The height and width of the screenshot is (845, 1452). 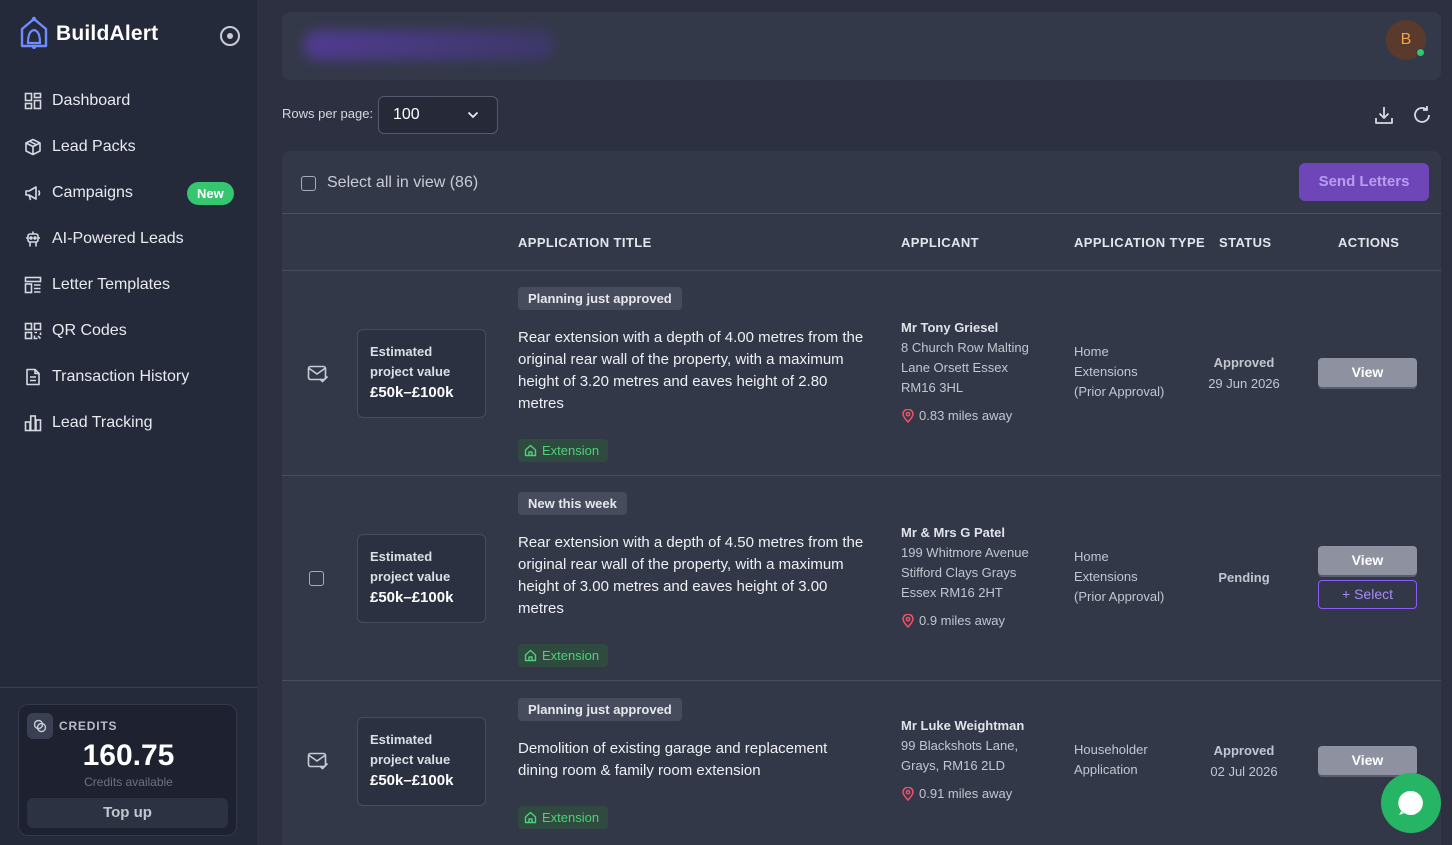 I want to click on distance: 0.91 miles away, so click(x=976, y=794).